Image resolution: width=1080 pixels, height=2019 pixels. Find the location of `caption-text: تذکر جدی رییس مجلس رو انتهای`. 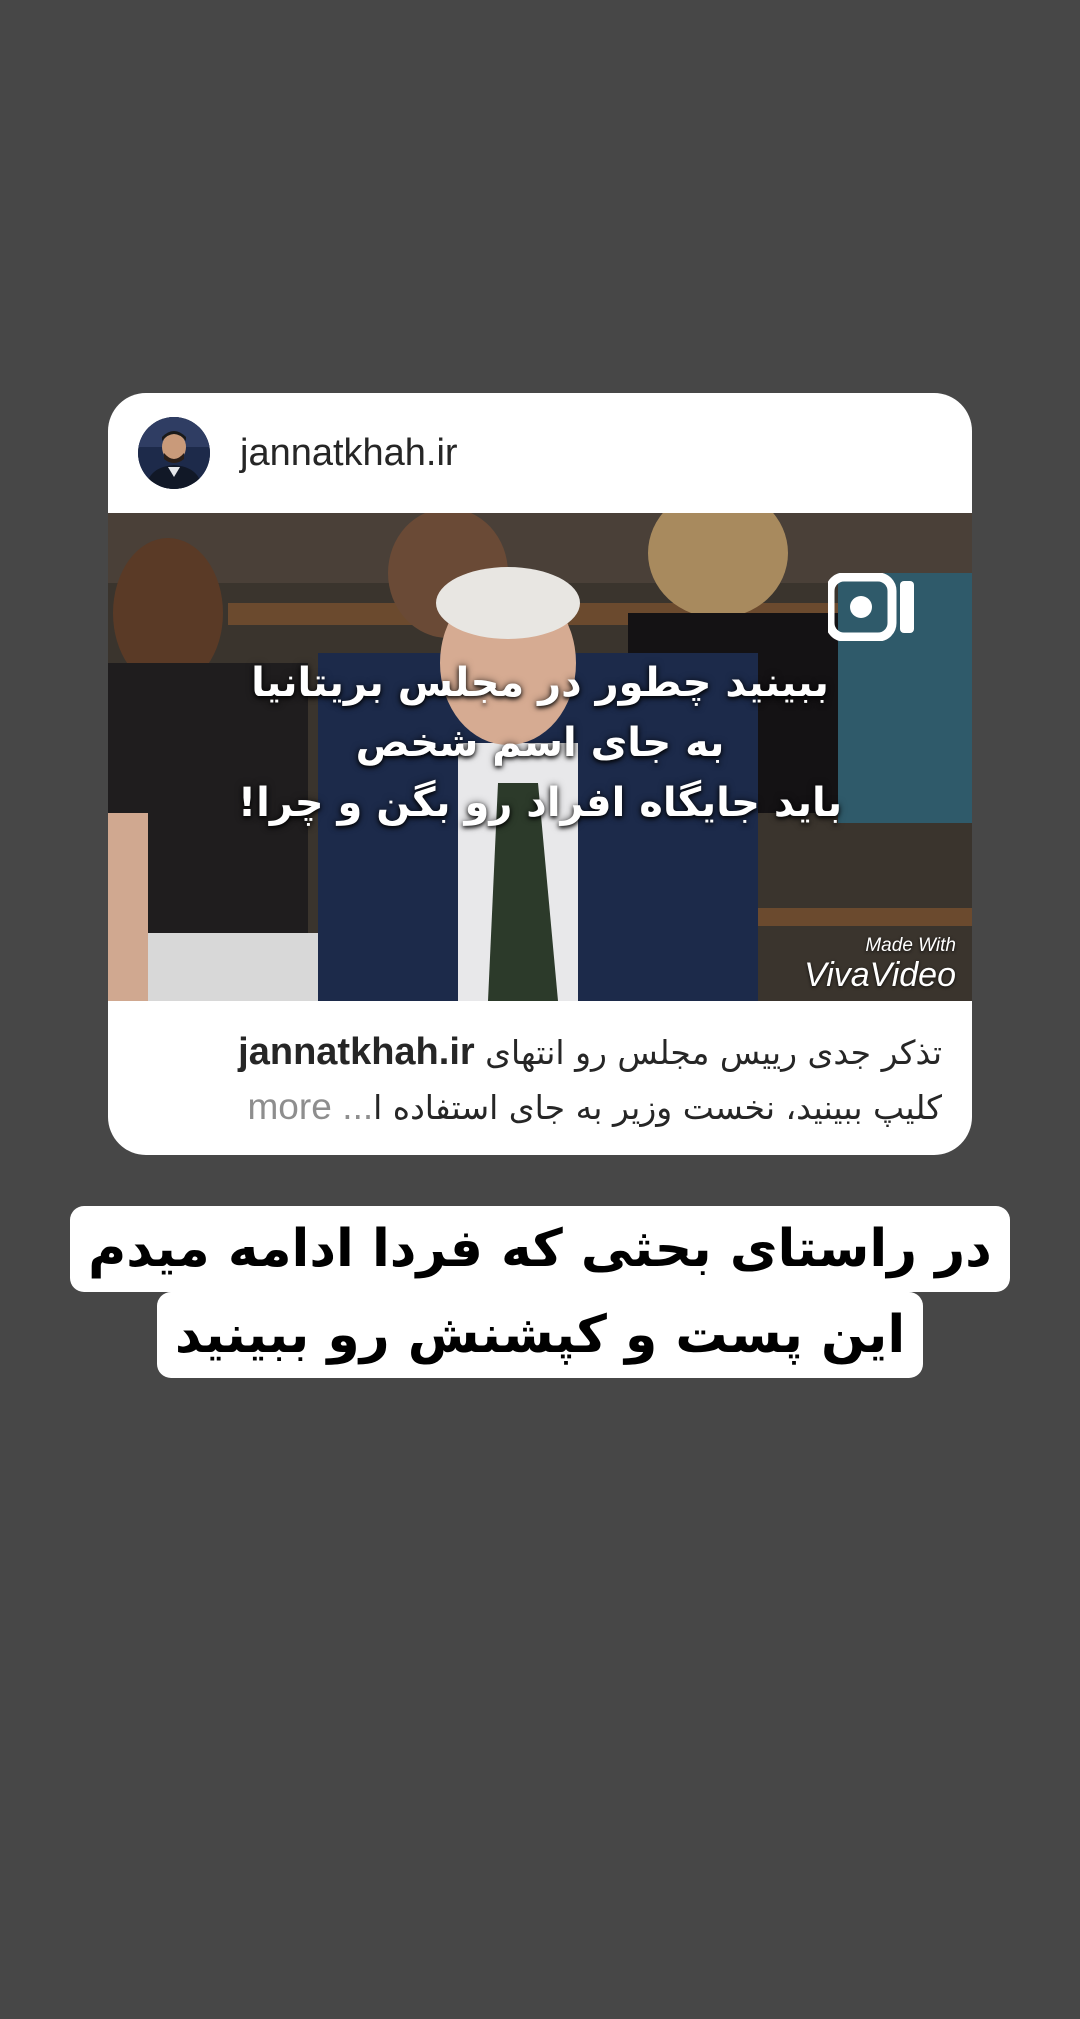

caption-text: تذکر جدی رییس مجلس رو انتهای is located at coordinates (713, 1052).